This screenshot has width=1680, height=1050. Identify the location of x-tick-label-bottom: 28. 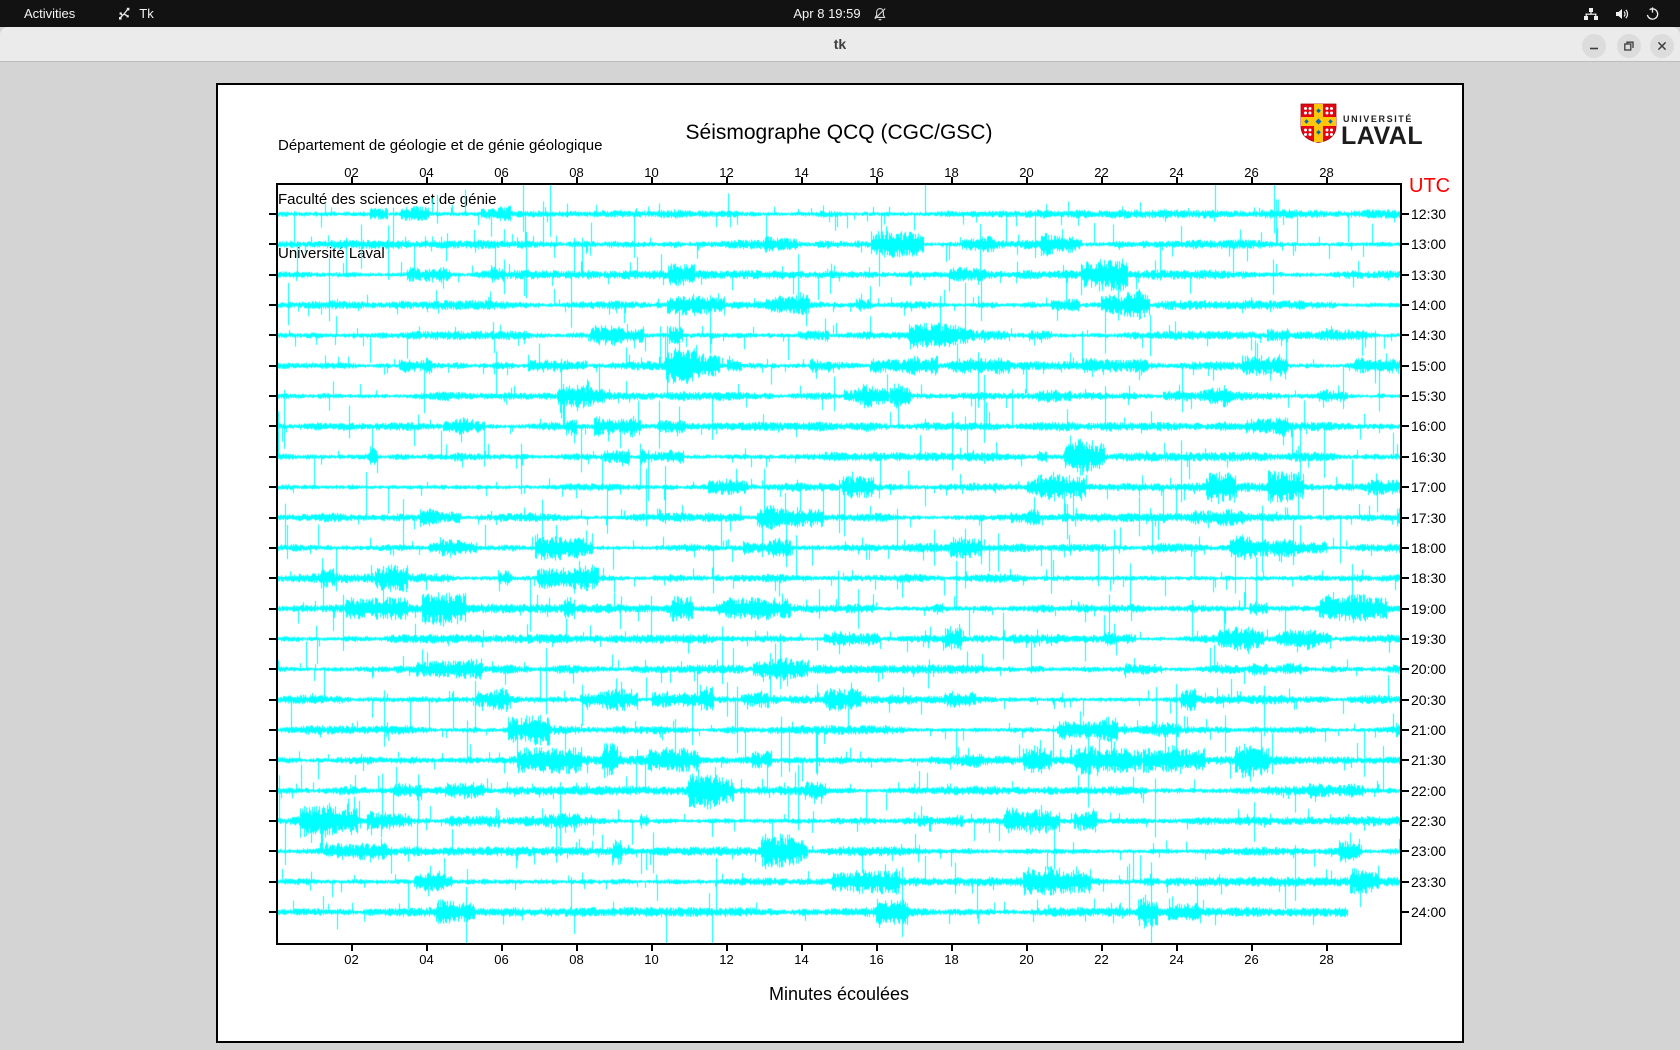
(1326, 959).